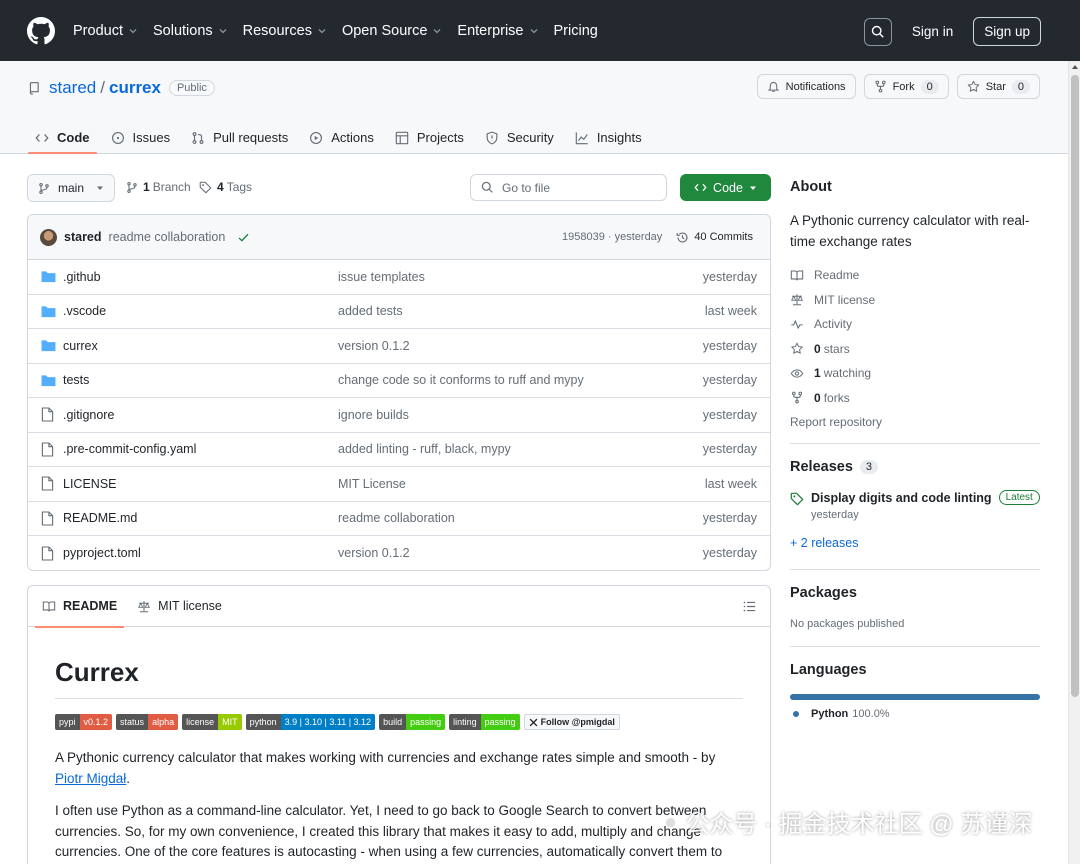  What do you see at coordinates (714, 237) in the screenshot?
I see `commits-link: 40 Commits` at bounding box center [714, 237].